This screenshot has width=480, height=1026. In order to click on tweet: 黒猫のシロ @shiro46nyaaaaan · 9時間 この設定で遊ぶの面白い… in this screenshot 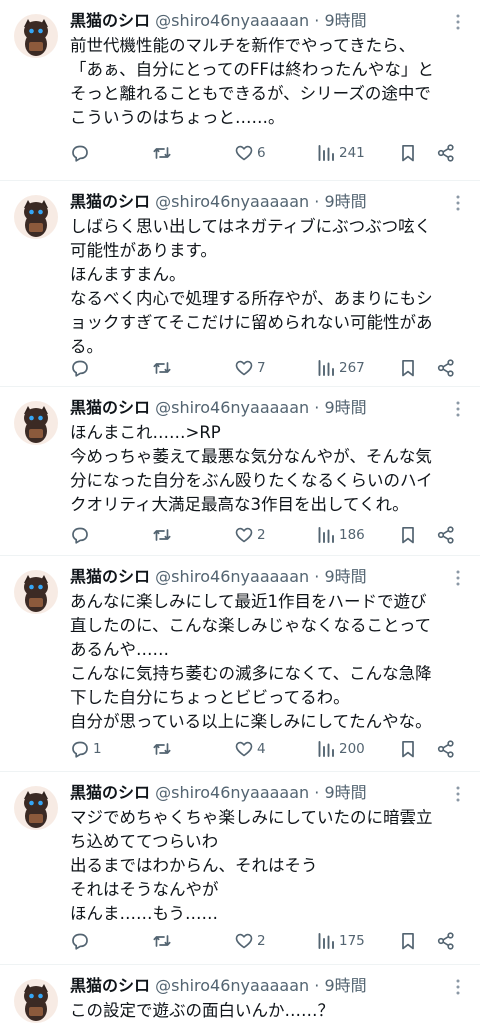, I will do `click(240, 995)`.